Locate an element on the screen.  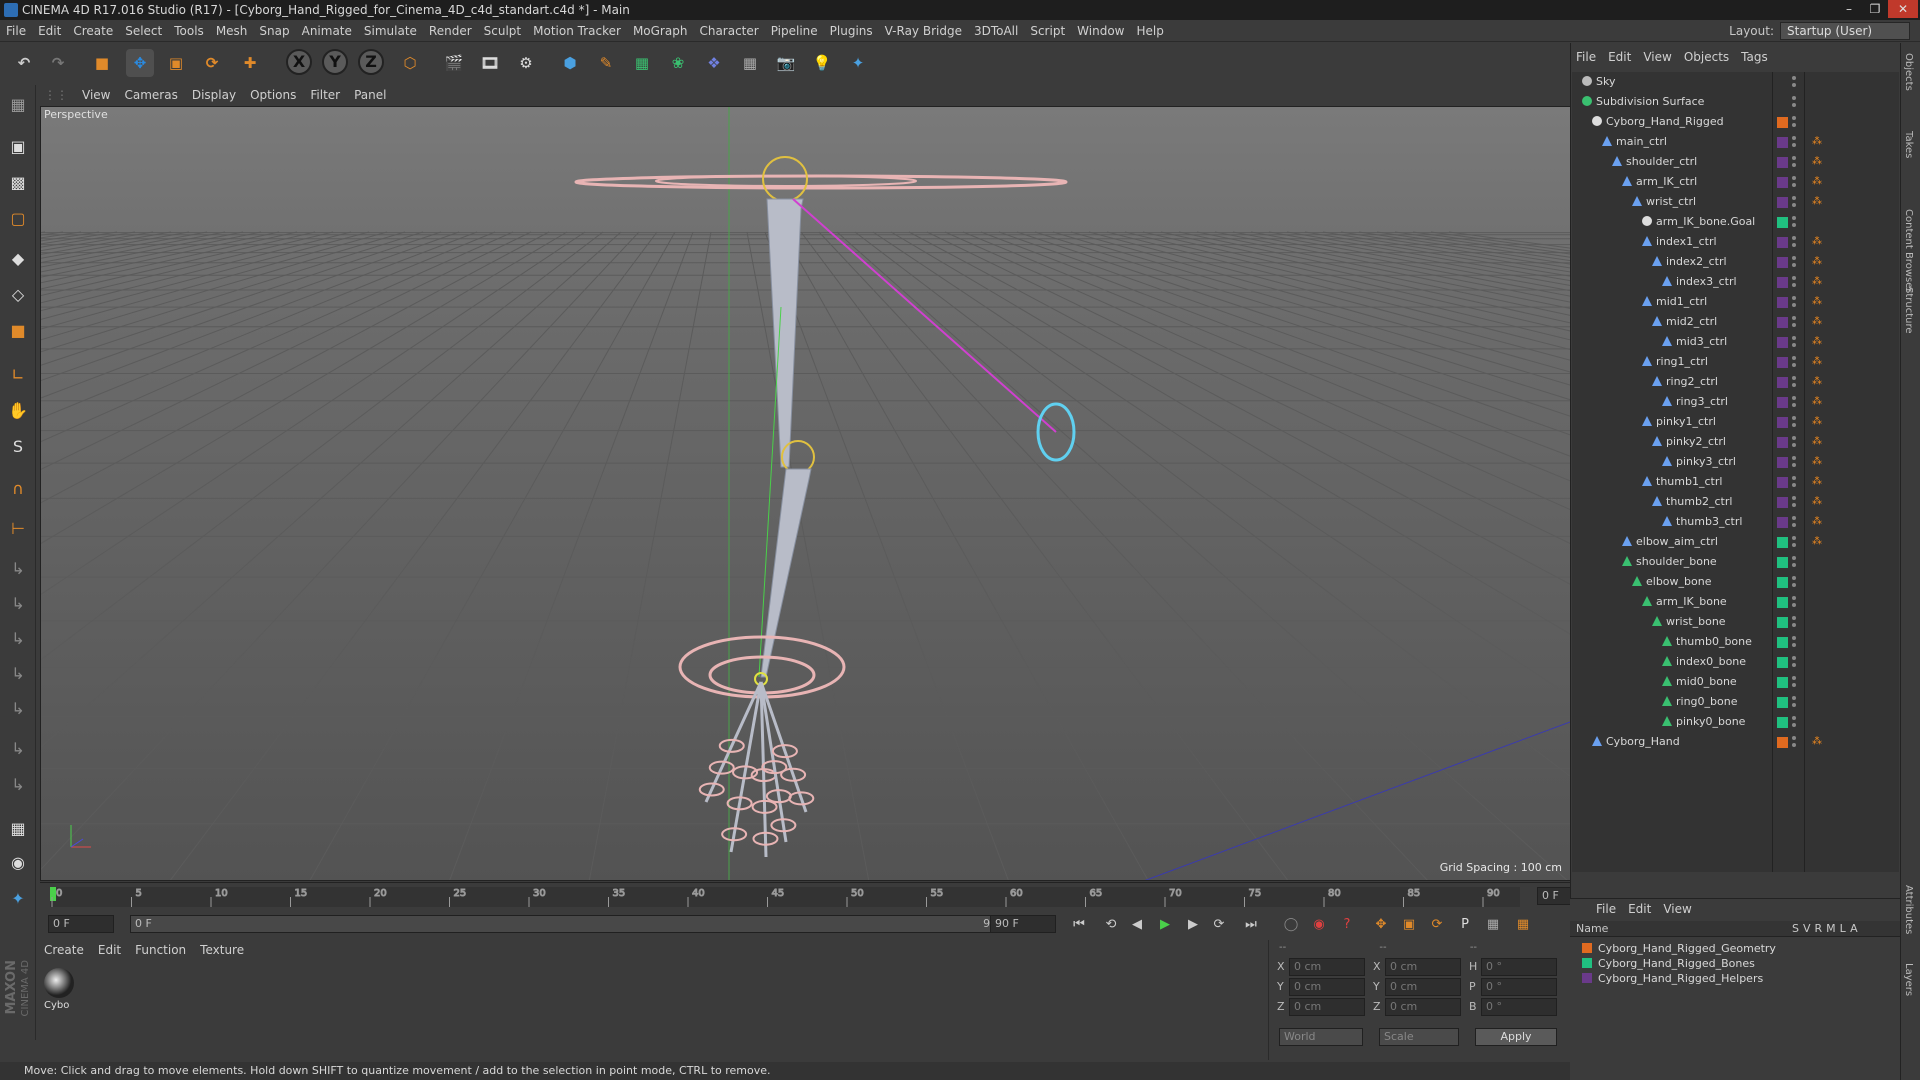
light-icon: 💡 is located at coordinates (822, 63).